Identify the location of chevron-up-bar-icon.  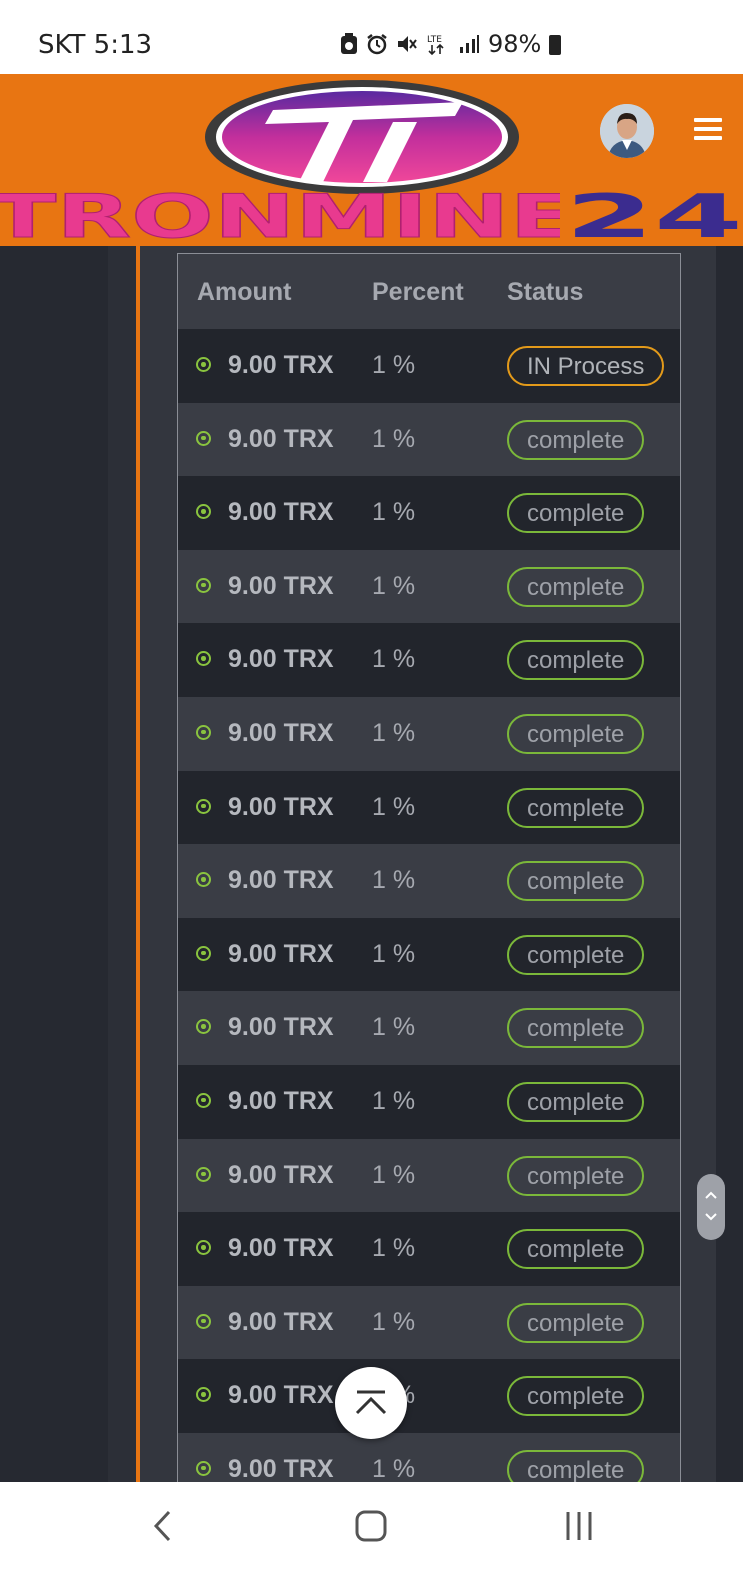
(371, 1402).